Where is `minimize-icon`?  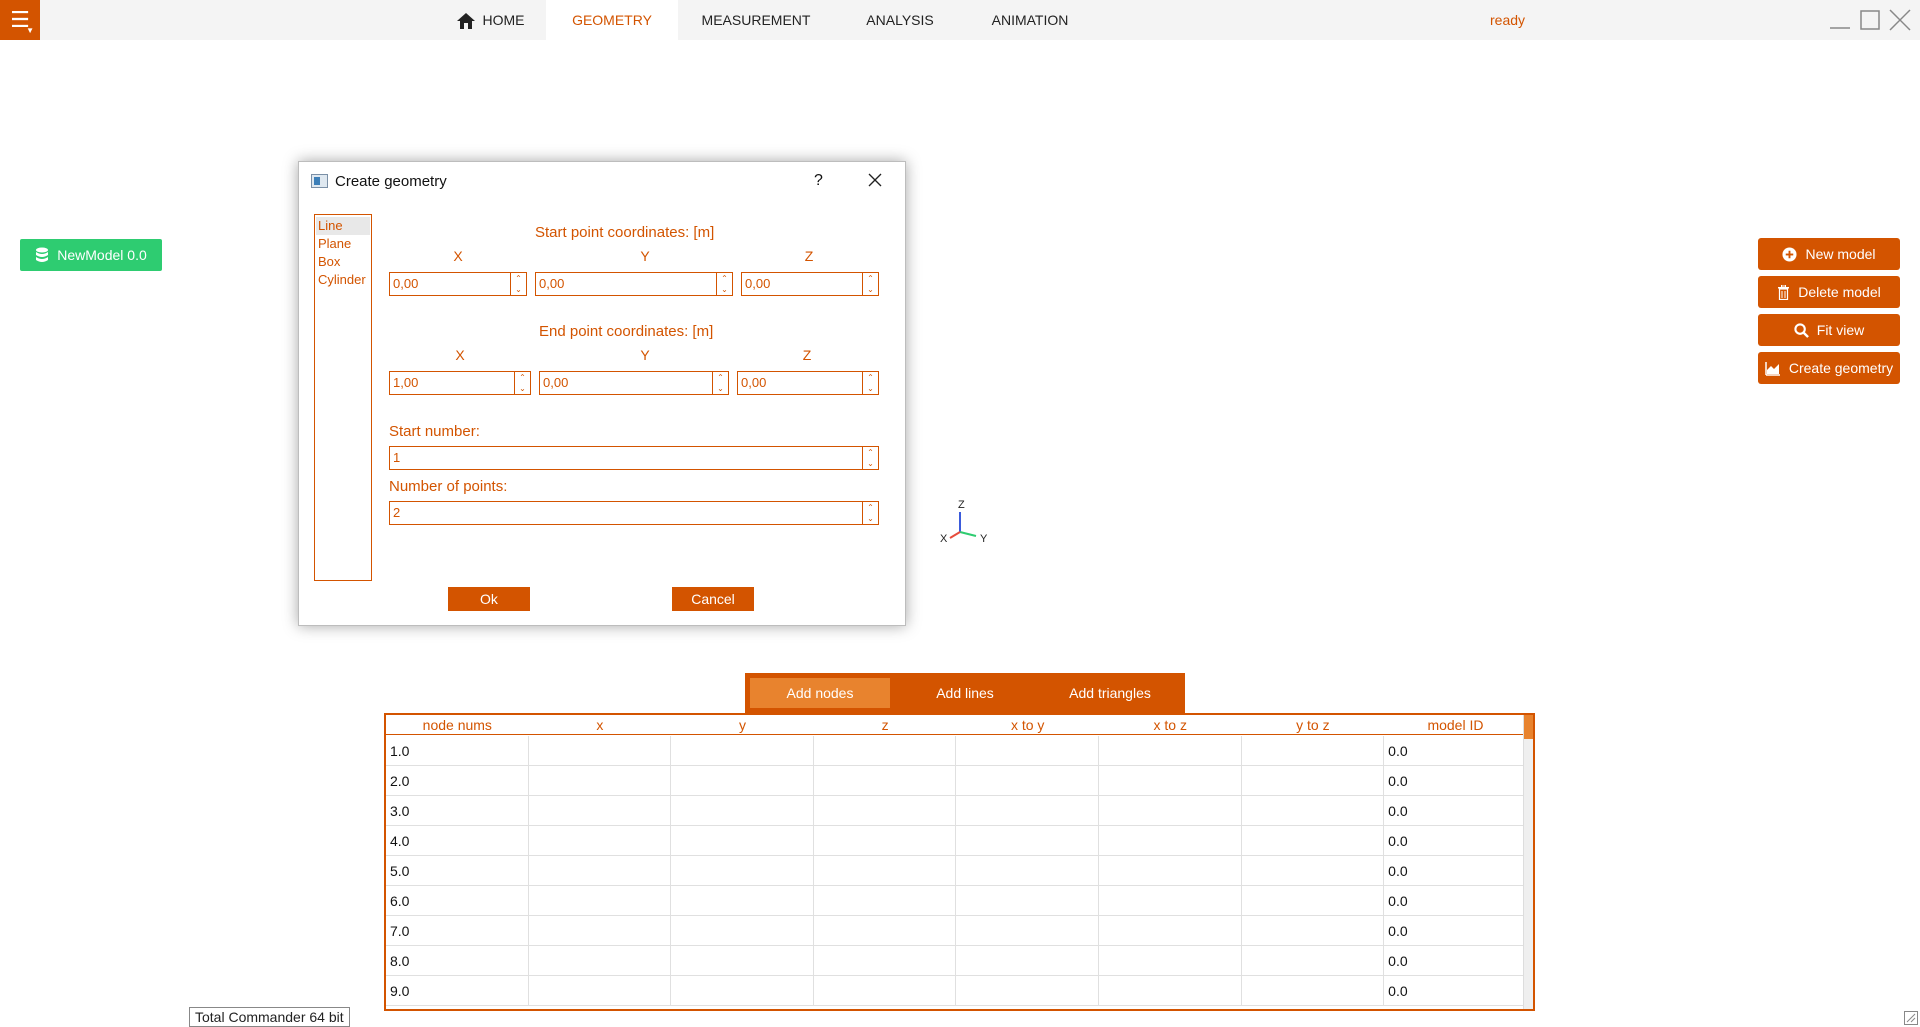
minimize-icon is located at coordinates (1840, 20).